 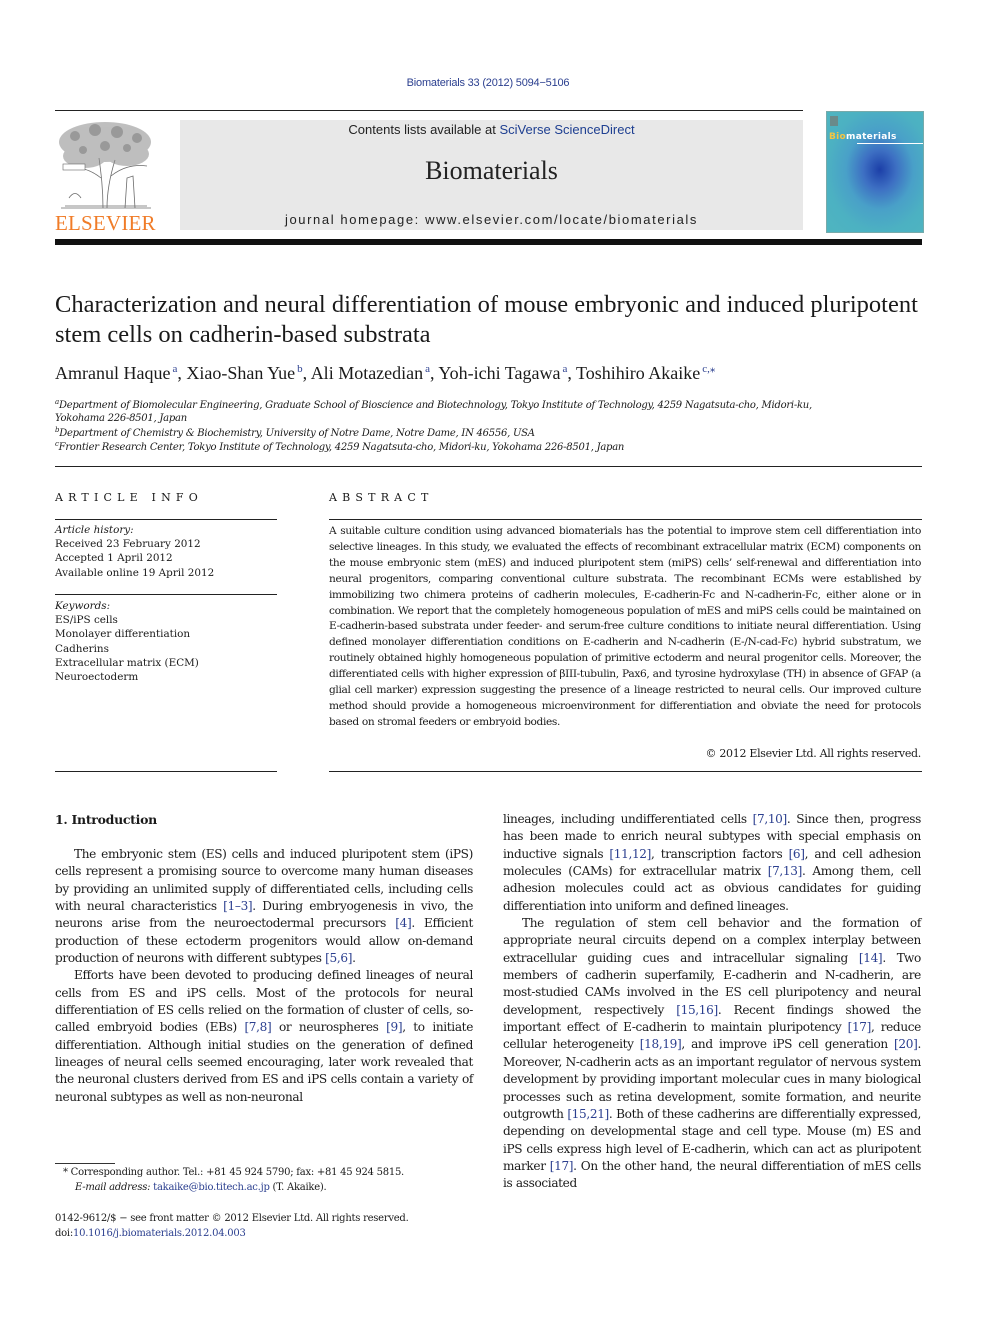 I want to click on keyword: Monolayer differentiation, so click(x=123, y=634).